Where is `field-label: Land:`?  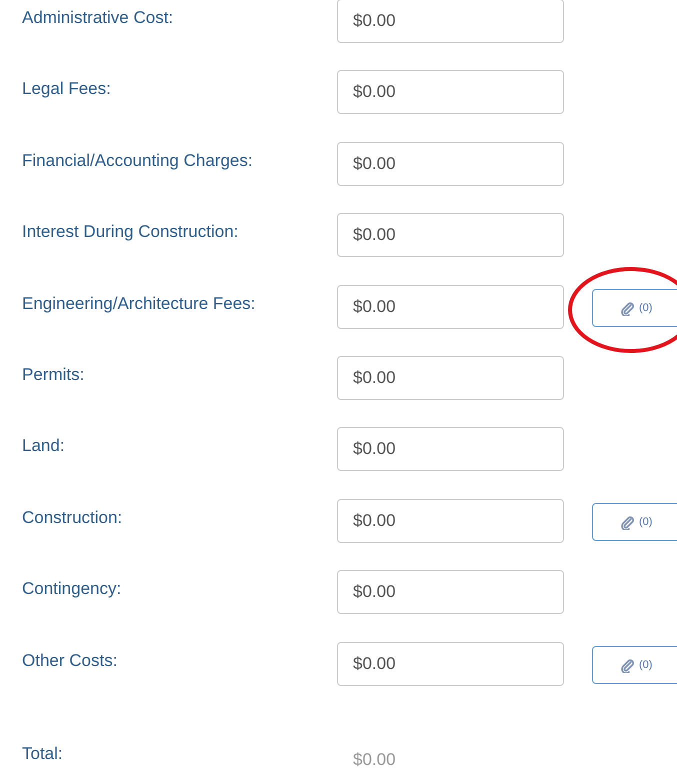 field-label: Land: is located at coordinates (43, 446).